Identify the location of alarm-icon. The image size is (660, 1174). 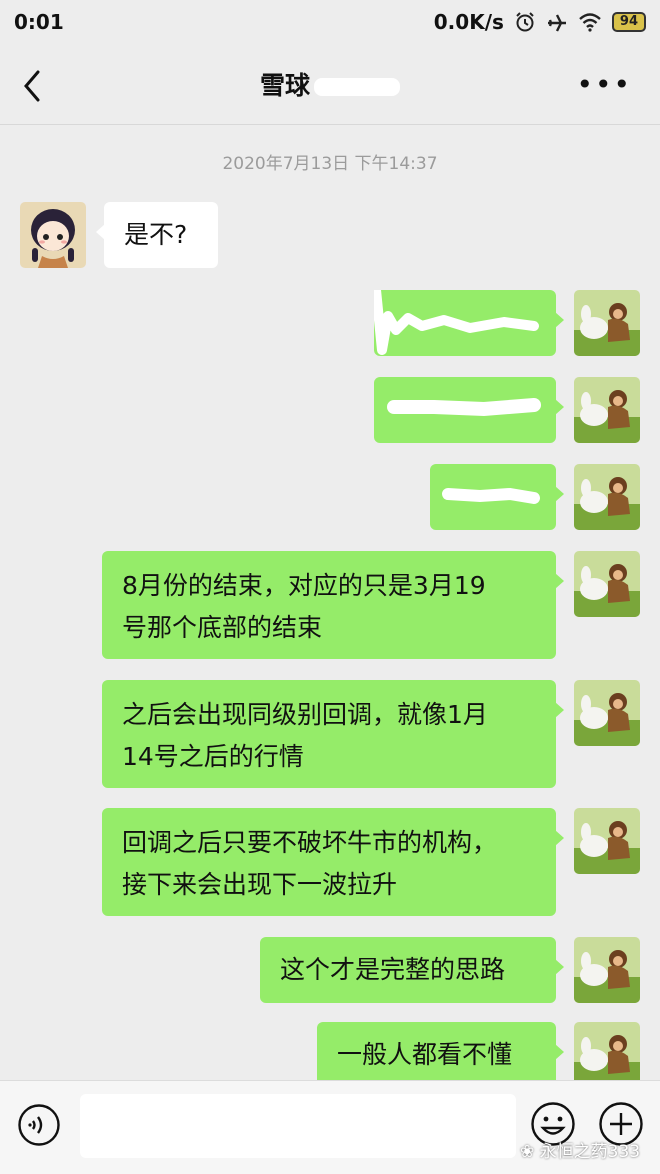
(525, 22).